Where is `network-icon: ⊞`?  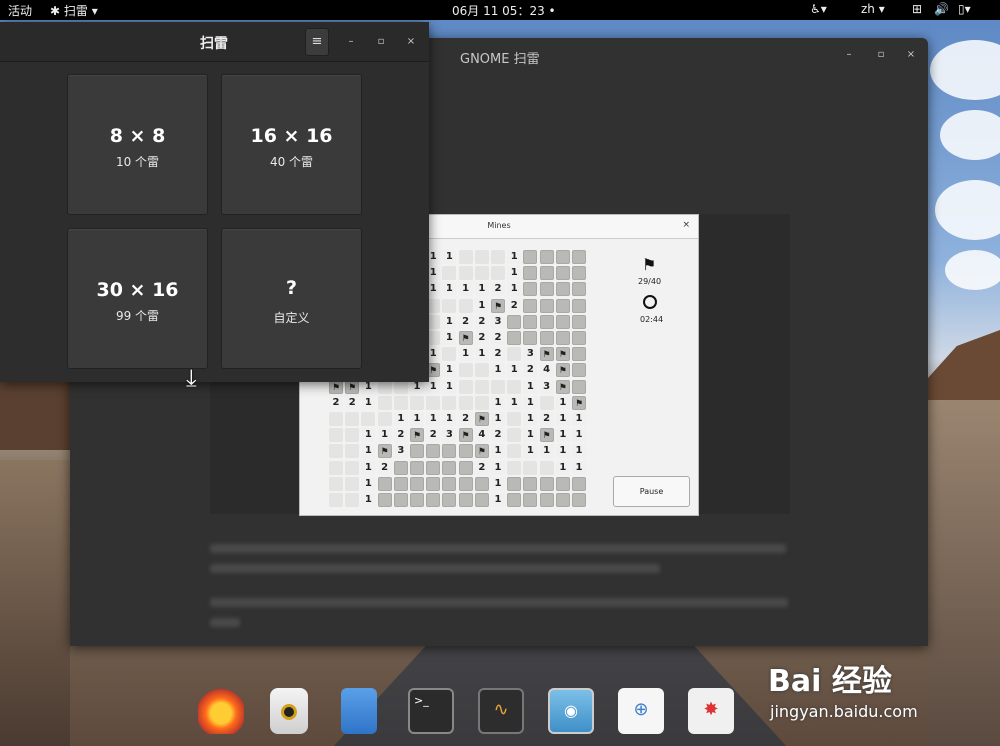
network-icon: ⊞ is located at coordinates (917, 9).